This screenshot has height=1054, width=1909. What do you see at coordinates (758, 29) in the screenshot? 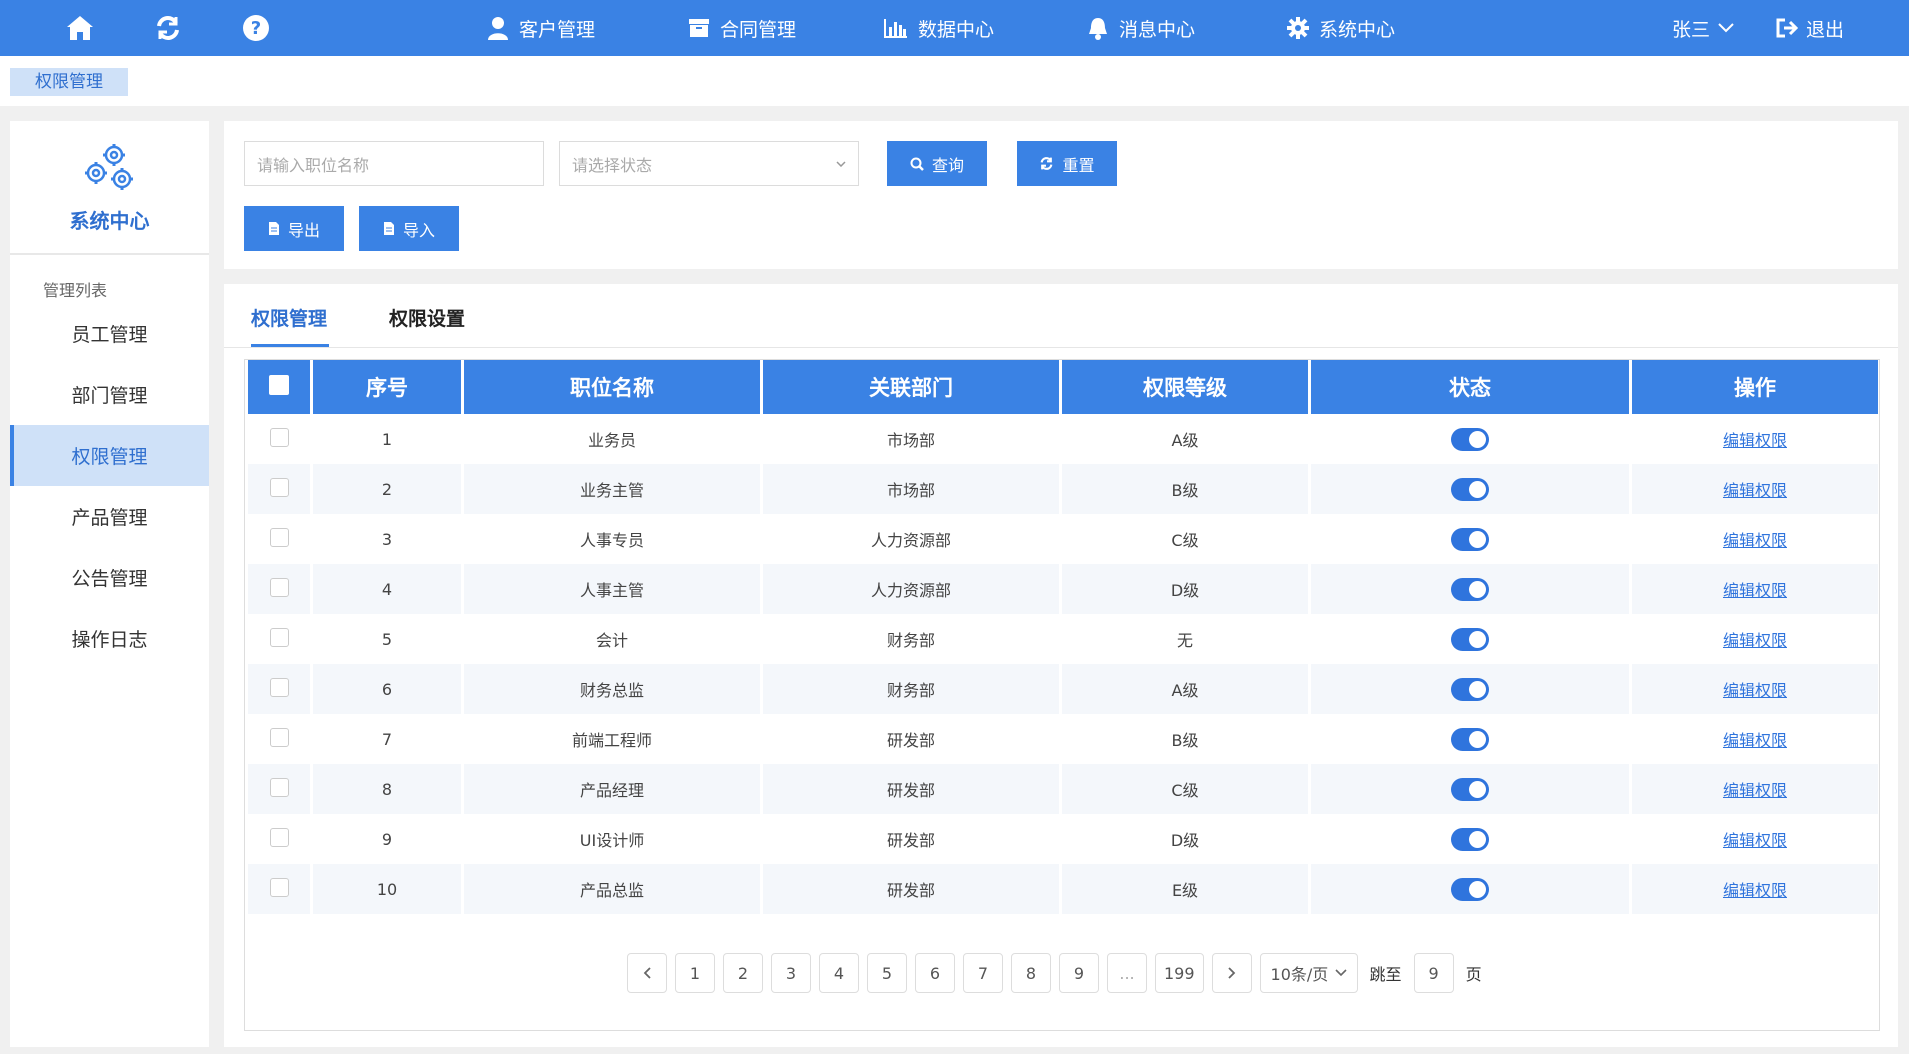
I see `nav-label: 合同管理` at bounding box center [758, 29].